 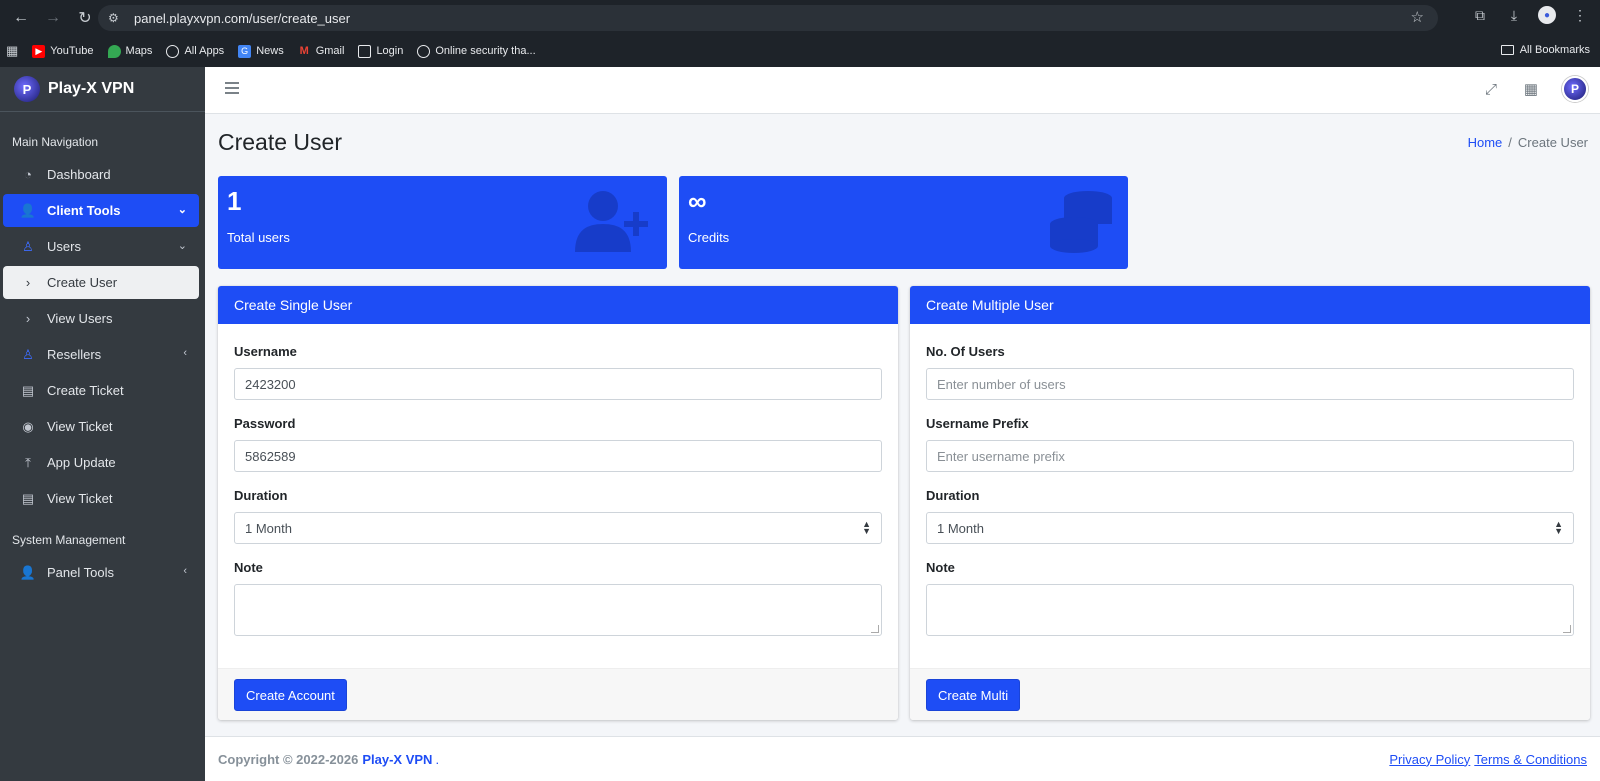 I want to click on site-settings-icon: ⚙, so click(x=116, y=18).